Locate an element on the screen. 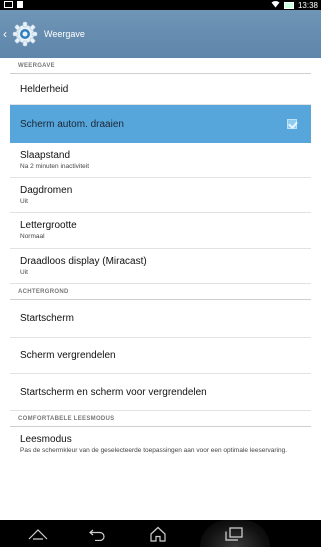  page-title: Weergave is located at coordinates (64, 34).